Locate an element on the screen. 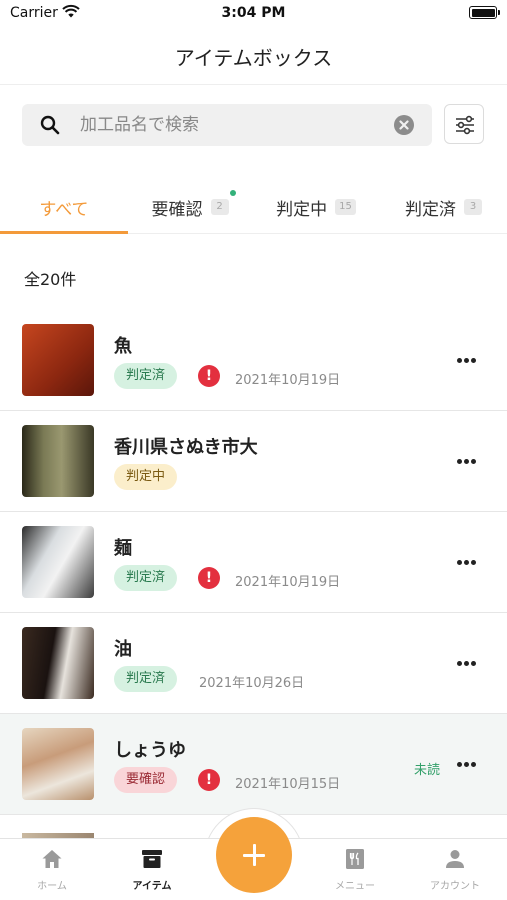 The image size is (507, 900). page-title: アイテムボックス is located at coordinates (253, 58).